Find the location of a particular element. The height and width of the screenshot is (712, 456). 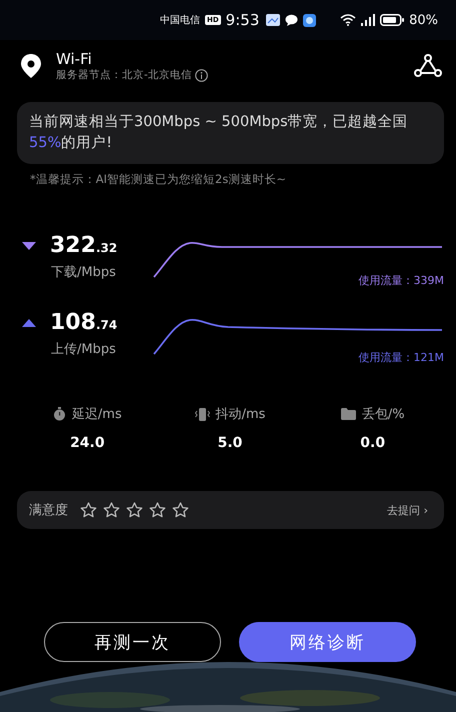

metric-label: 丢包/% is located at coordinates (383, 414).